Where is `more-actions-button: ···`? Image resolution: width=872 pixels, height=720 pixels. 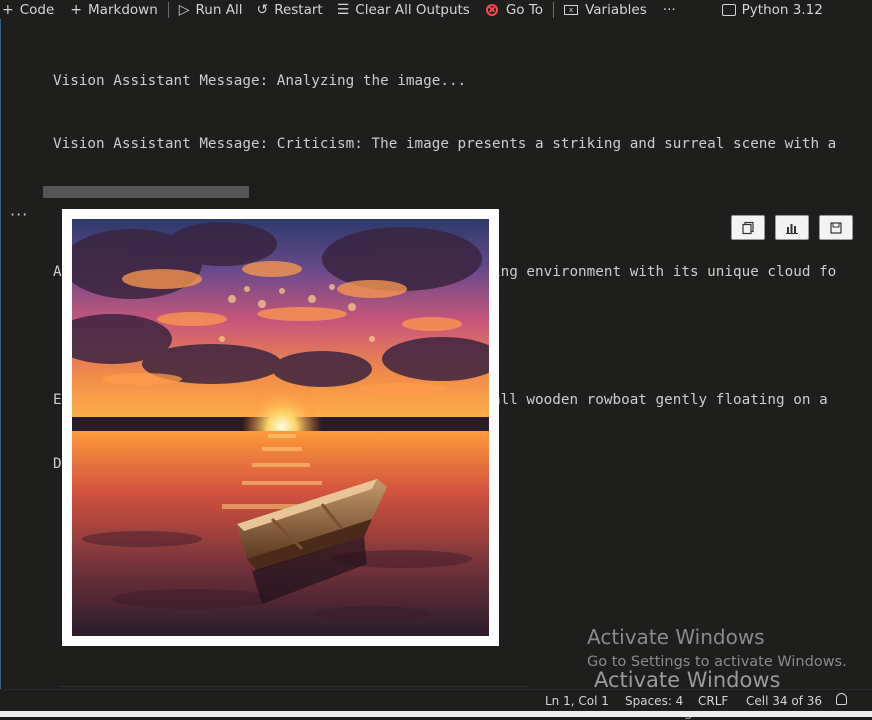
more-actions-button: ··· is located at coordinates (669, 9).